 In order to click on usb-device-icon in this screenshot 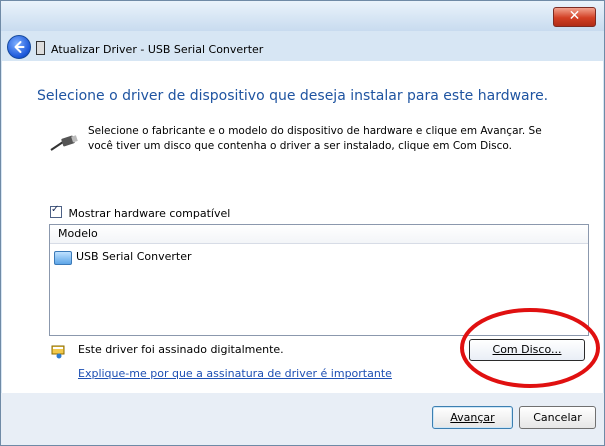, I will do `click(40, 48)`.